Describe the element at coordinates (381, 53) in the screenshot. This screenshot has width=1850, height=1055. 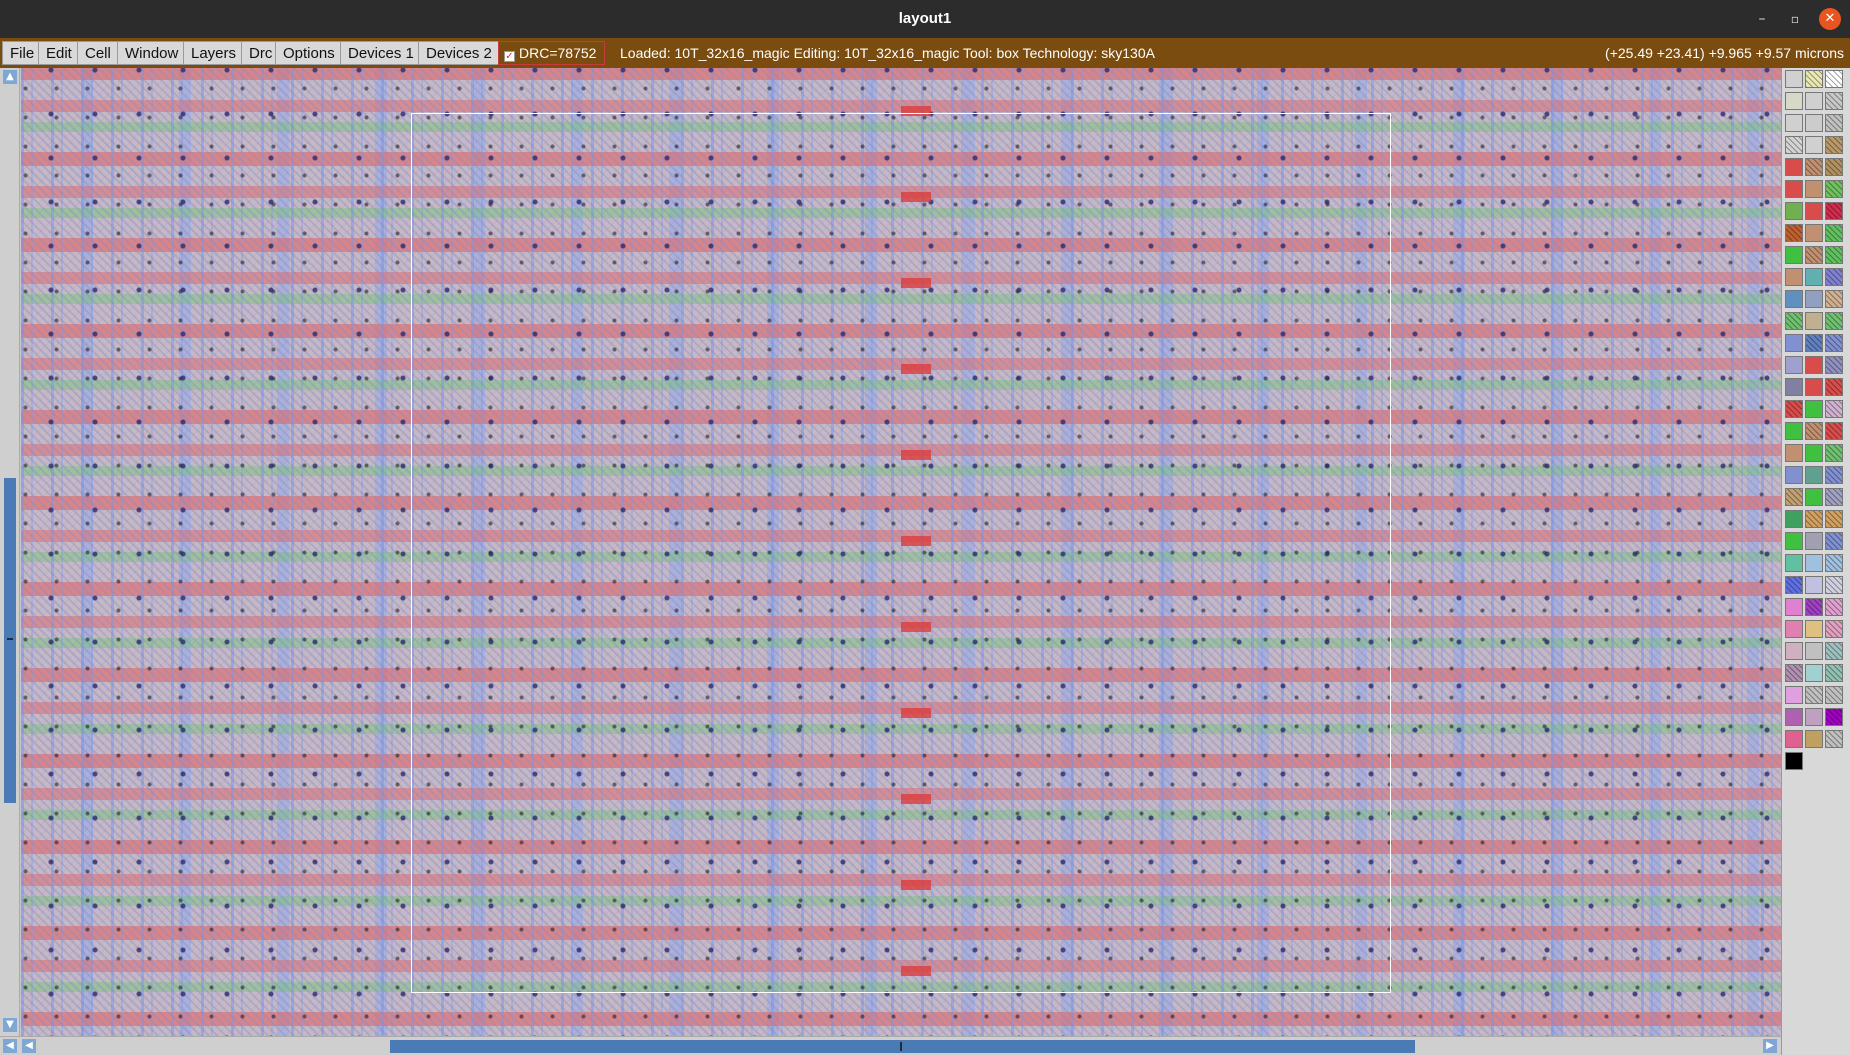
I see `menu-devices-1: Devices 1` at that location.